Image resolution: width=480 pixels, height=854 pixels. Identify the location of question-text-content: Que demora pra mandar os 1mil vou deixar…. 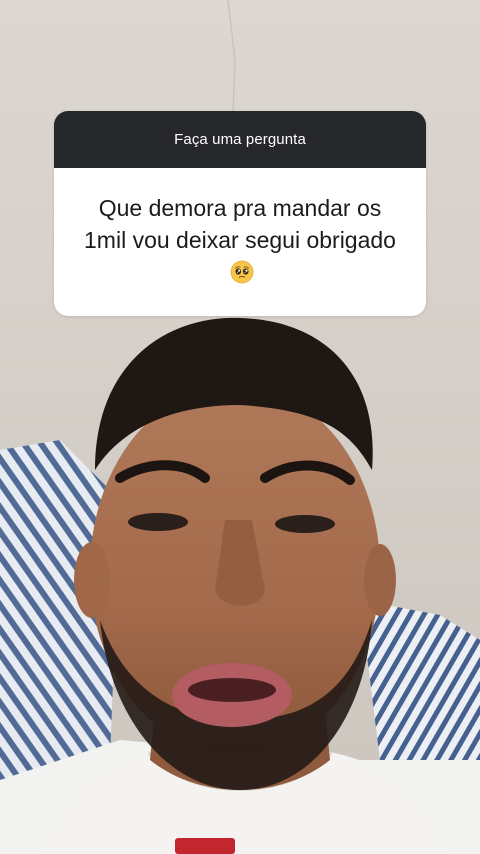
(240, 224).